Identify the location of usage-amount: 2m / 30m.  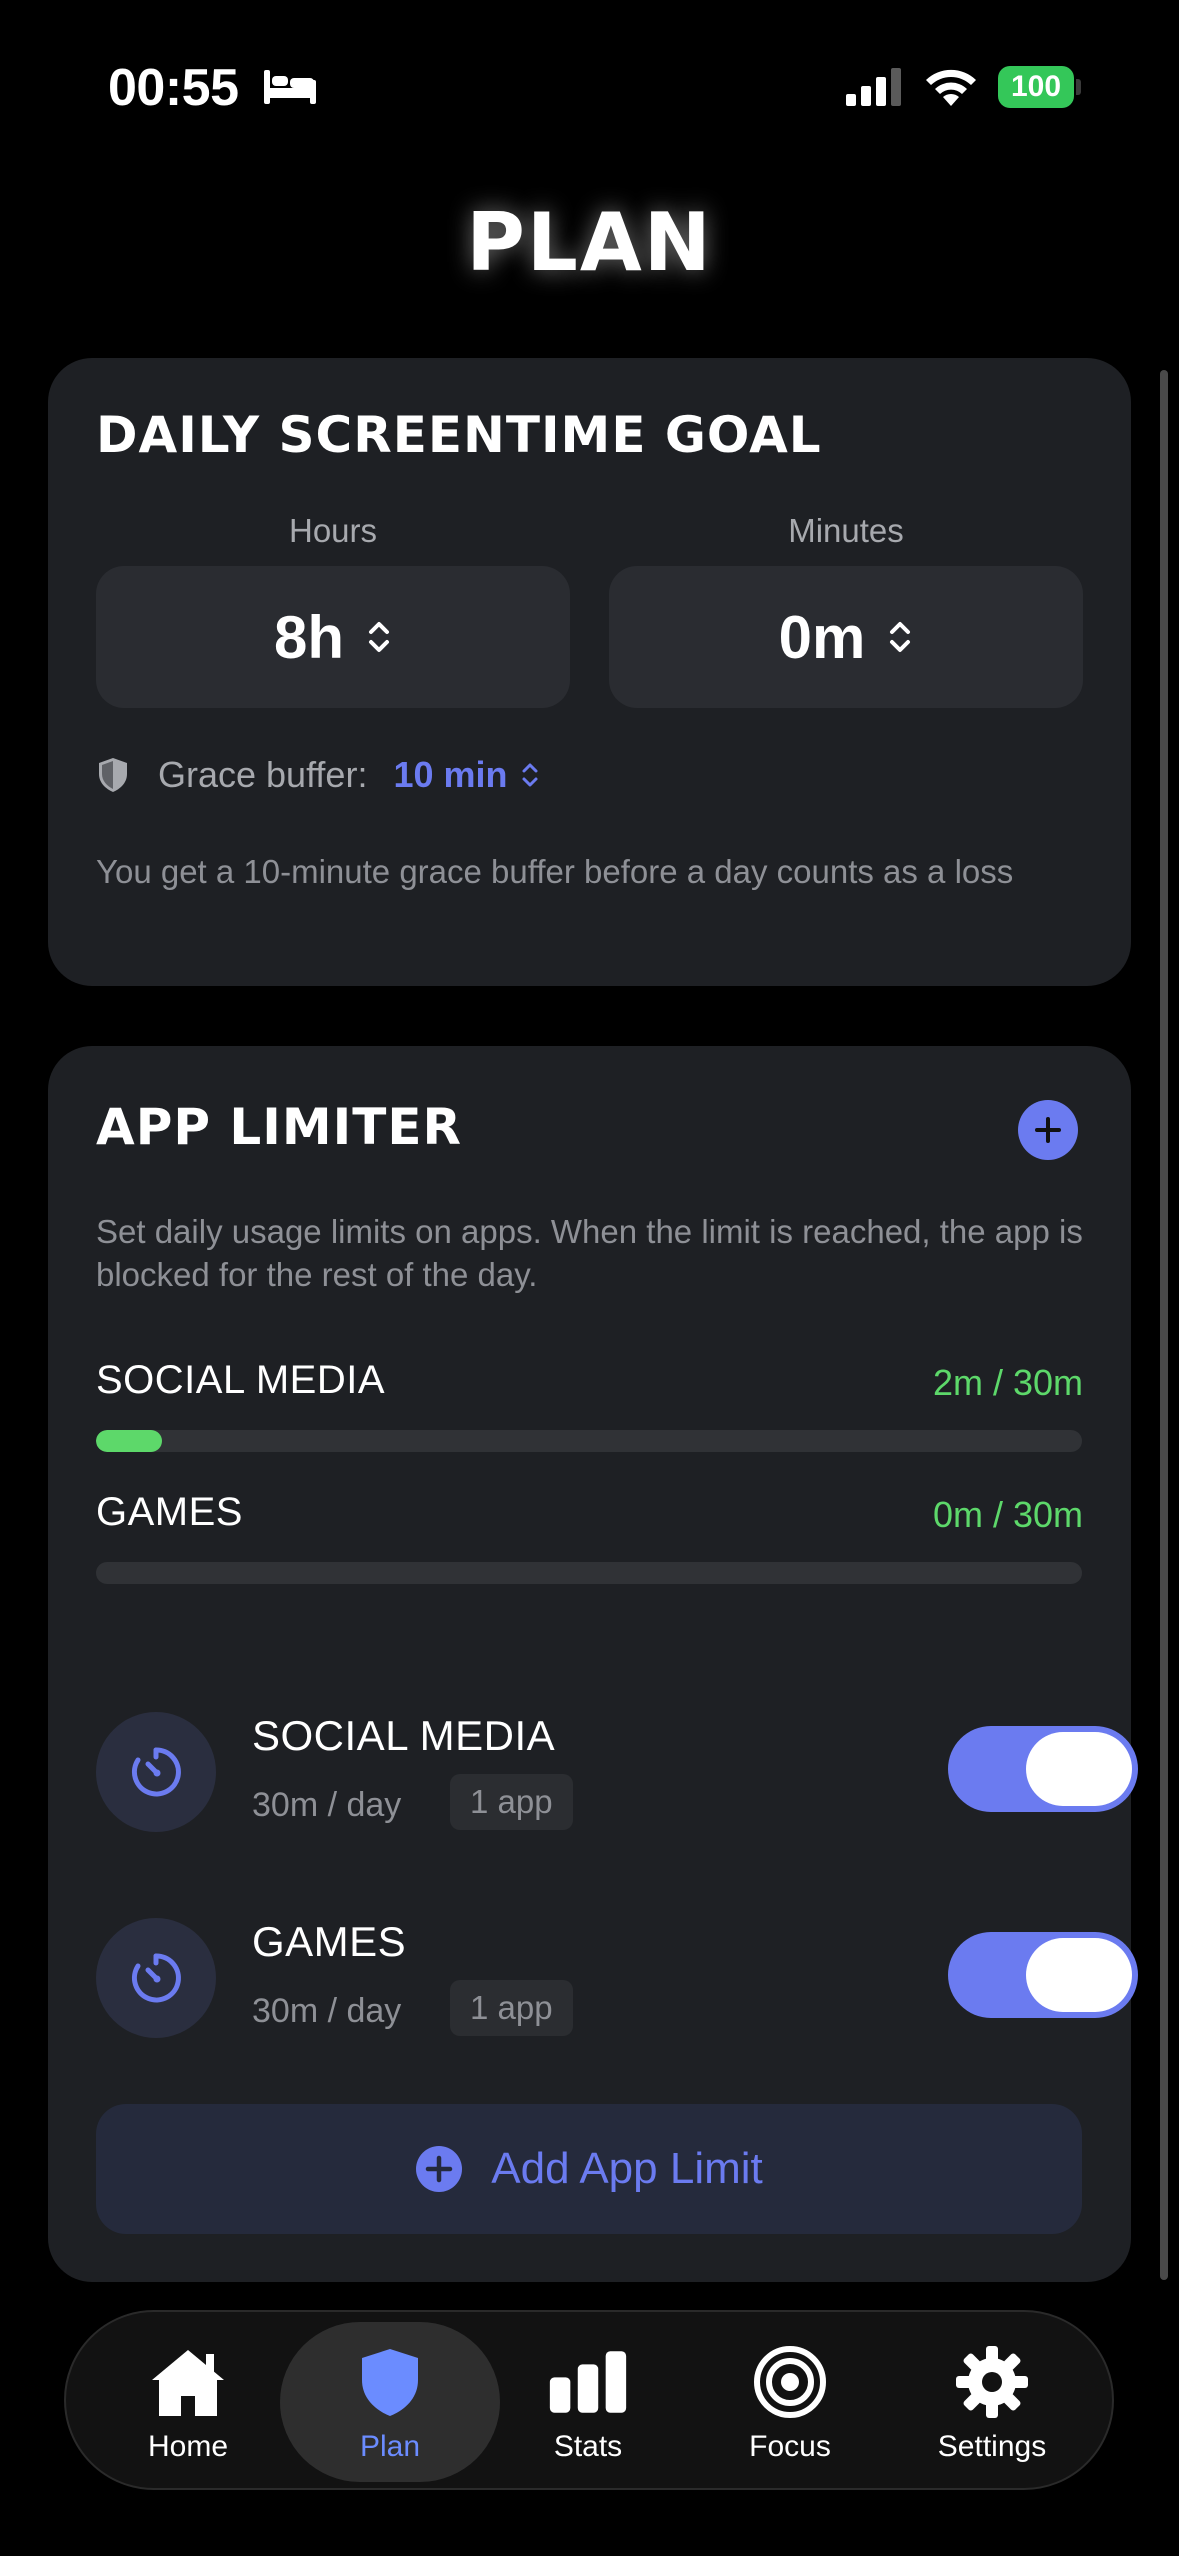
(1007, 1382).